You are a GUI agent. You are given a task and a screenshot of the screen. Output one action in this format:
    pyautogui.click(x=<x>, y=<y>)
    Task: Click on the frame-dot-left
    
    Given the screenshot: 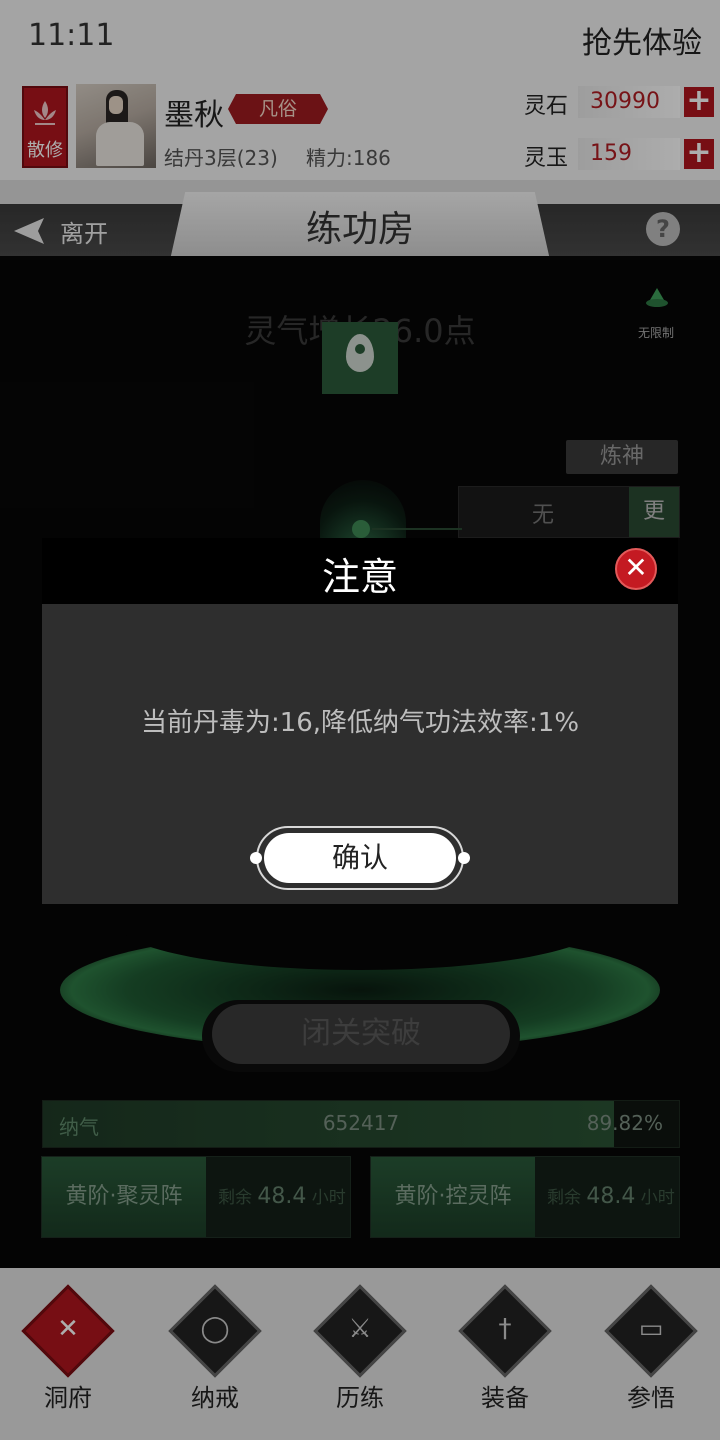 What is the action you would take?
    pyautogui.click(x=256, y=858)
    